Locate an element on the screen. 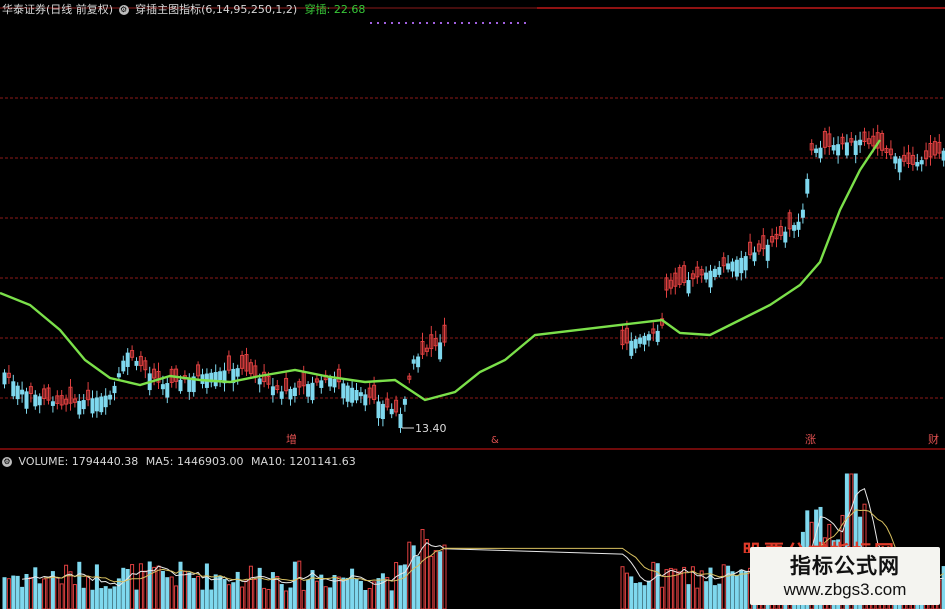 The width and height of the screenshot is (945, 609). volume-value: 1794440.38 is located at coordinates (105, 461).